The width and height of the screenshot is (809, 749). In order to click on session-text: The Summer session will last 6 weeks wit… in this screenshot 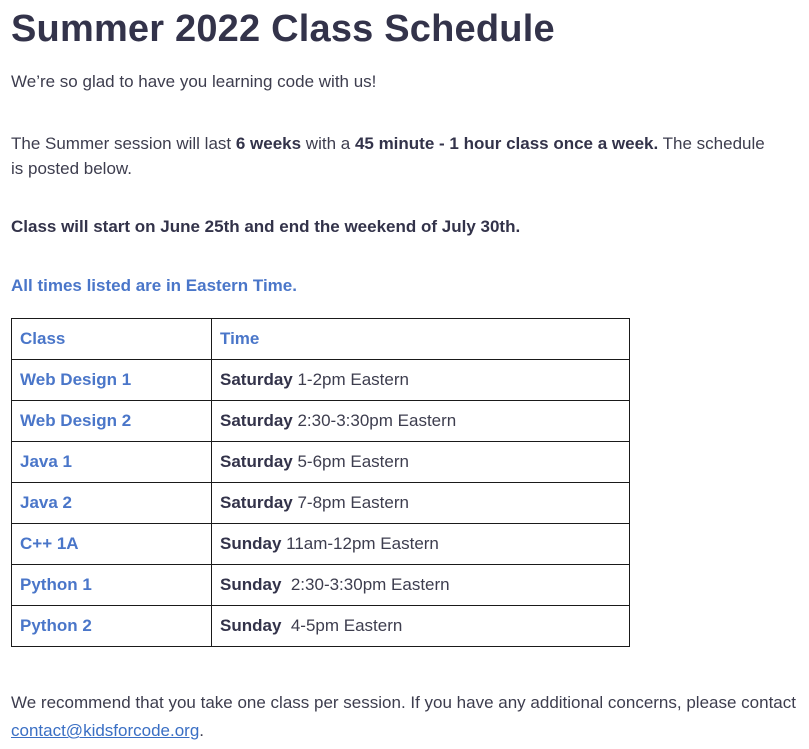, I will do `click(388, 156)`.